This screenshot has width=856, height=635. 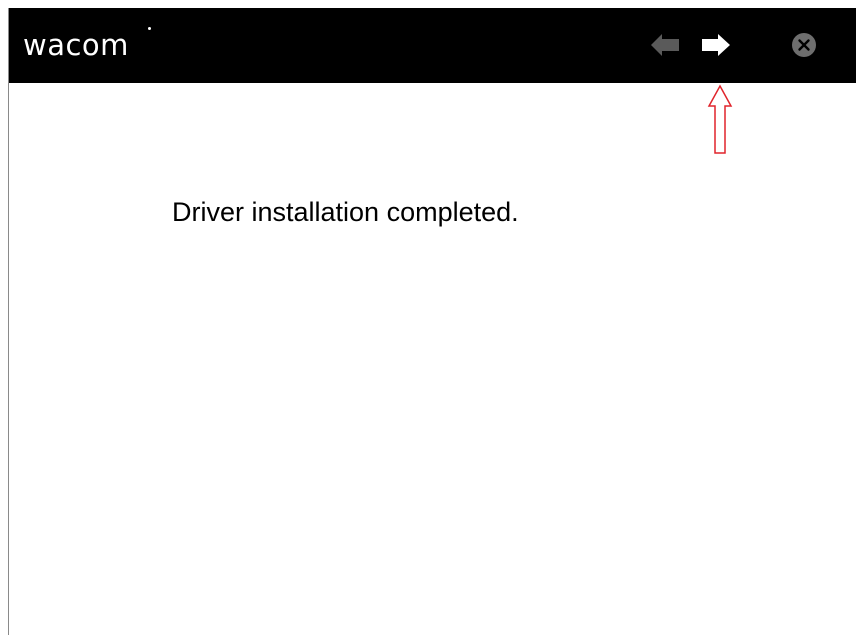 I want to click on completion-message: Driver installation completed., so click(x=345, y=212).